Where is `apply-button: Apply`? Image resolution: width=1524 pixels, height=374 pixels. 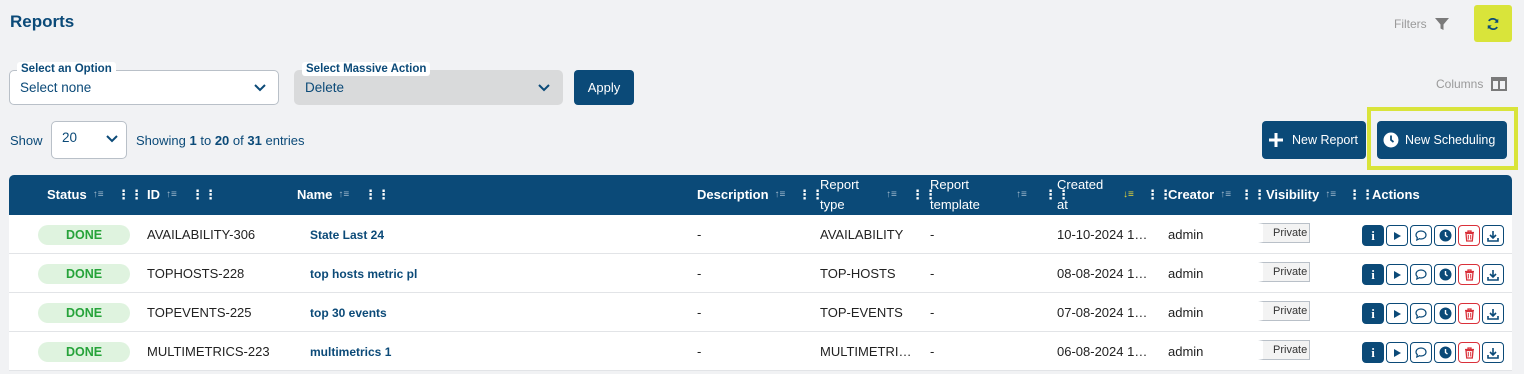
apply-button: Apply is located at coordinates (604, 87).